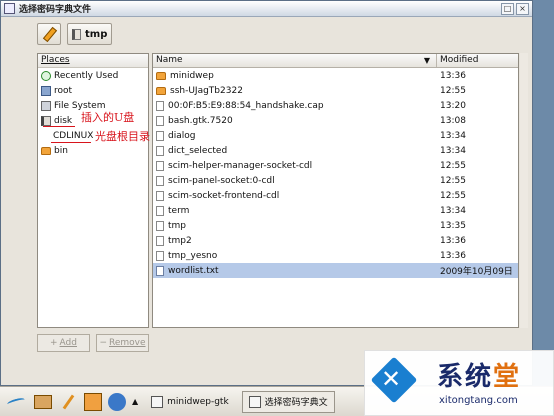 The height and width of the screenshot is (416, 554). I want to click on file-row: minidwep 13:36, so click(335, 75).